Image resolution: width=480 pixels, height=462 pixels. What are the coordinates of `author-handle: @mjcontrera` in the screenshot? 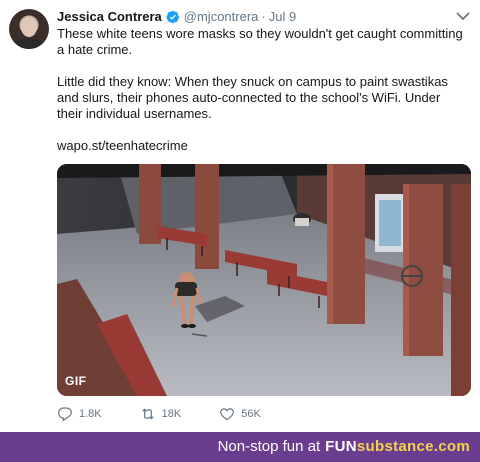 It's located at (221, 16).